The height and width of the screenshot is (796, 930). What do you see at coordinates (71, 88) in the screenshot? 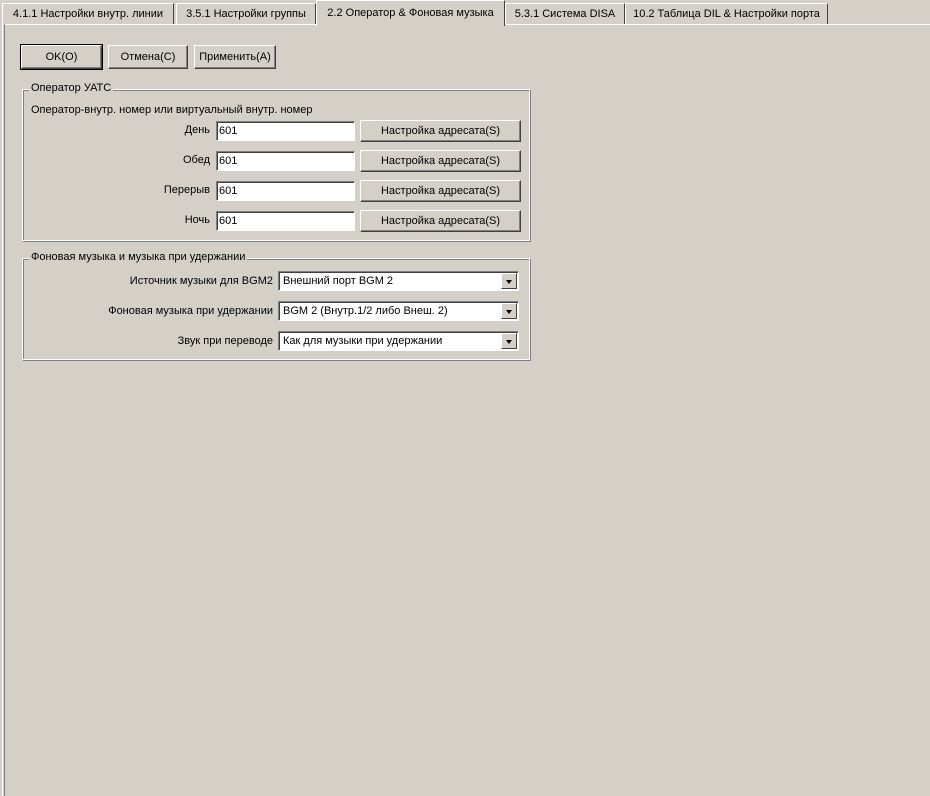
I see `operator-group-title: Оператор УАТС` at bounding box center [71, 88].